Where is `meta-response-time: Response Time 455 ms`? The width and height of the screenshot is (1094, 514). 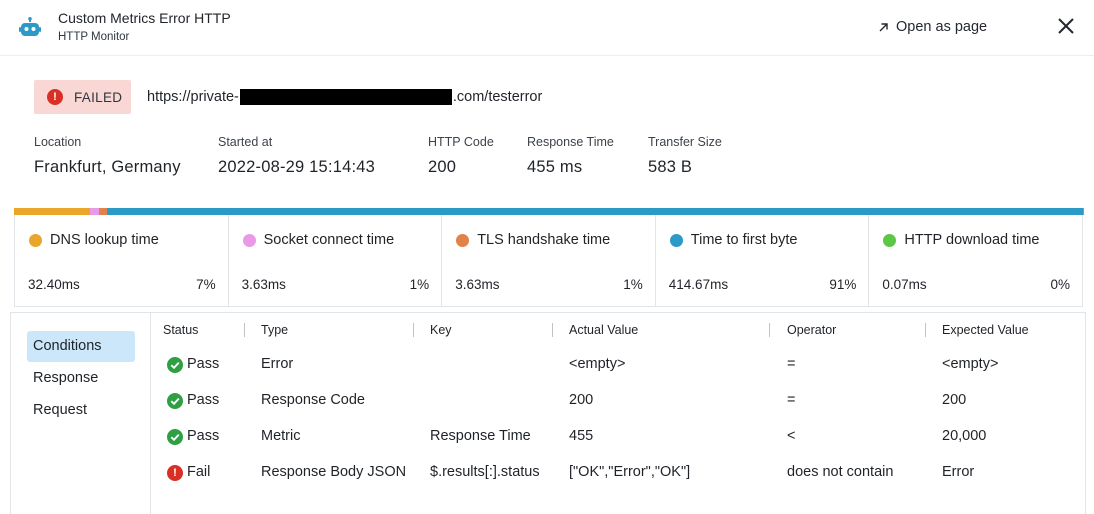 meta-response-time: Response Time 455 ms is located at coordinates (570, 156).